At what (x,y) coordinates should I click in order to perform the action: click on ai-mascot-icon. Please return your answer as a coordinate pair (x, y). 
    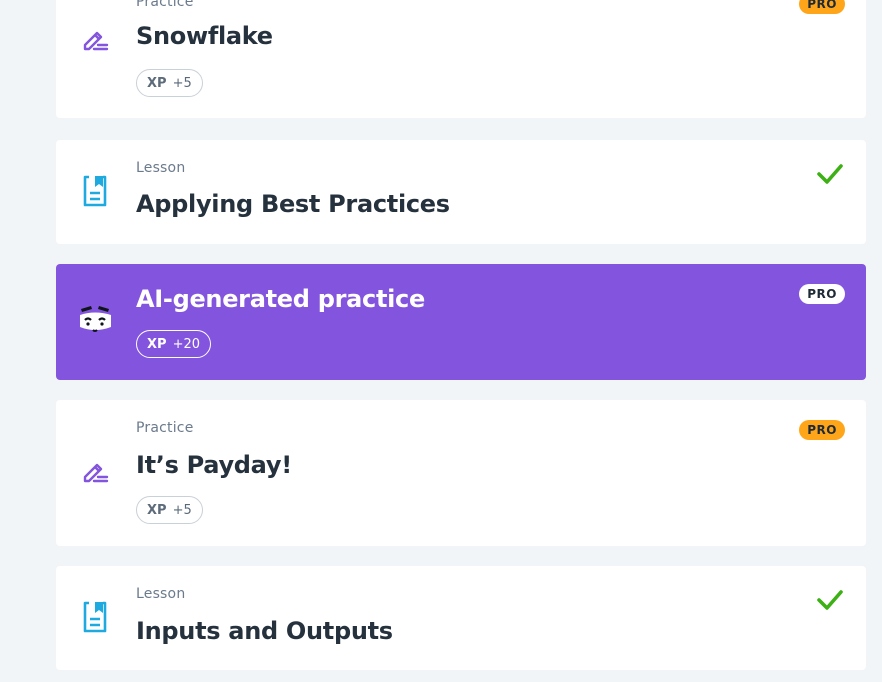
    Looking at the image, I should click on (96, 320).